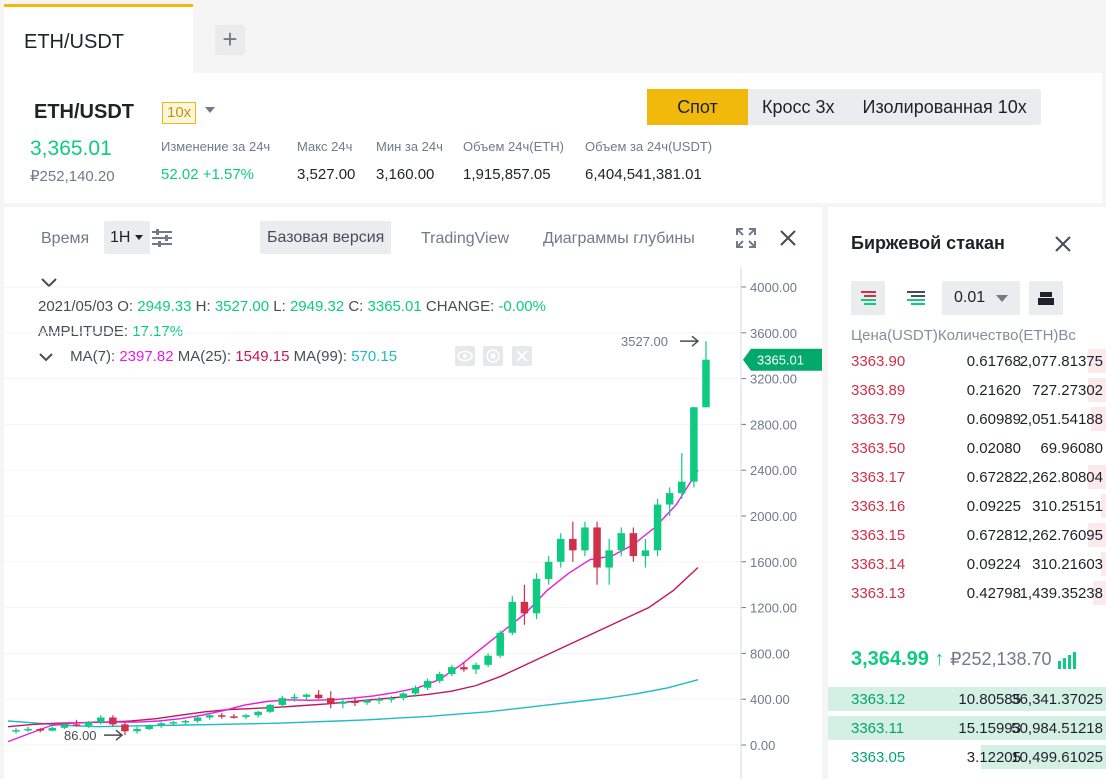 Image resolution: width=1106 pixels, height=779 pixels. Describe the element at coordinates (49, 283) in the screenshot. I see `collapse-chevron-icon` at that location.